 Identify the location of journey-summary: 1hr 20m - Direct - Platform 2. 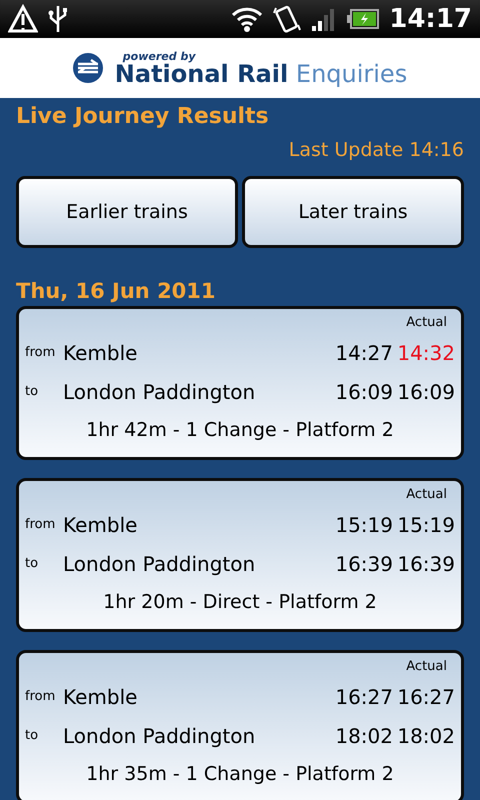
(240, 602).